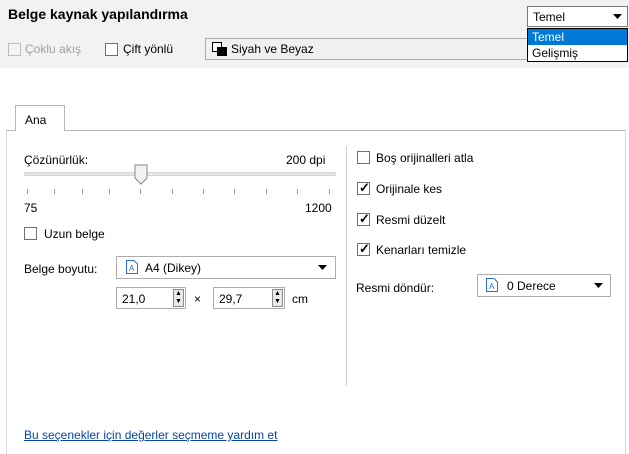 The image size is (629, 454). I want to click on size-label: Belge boyutu:, so click(61, 269).